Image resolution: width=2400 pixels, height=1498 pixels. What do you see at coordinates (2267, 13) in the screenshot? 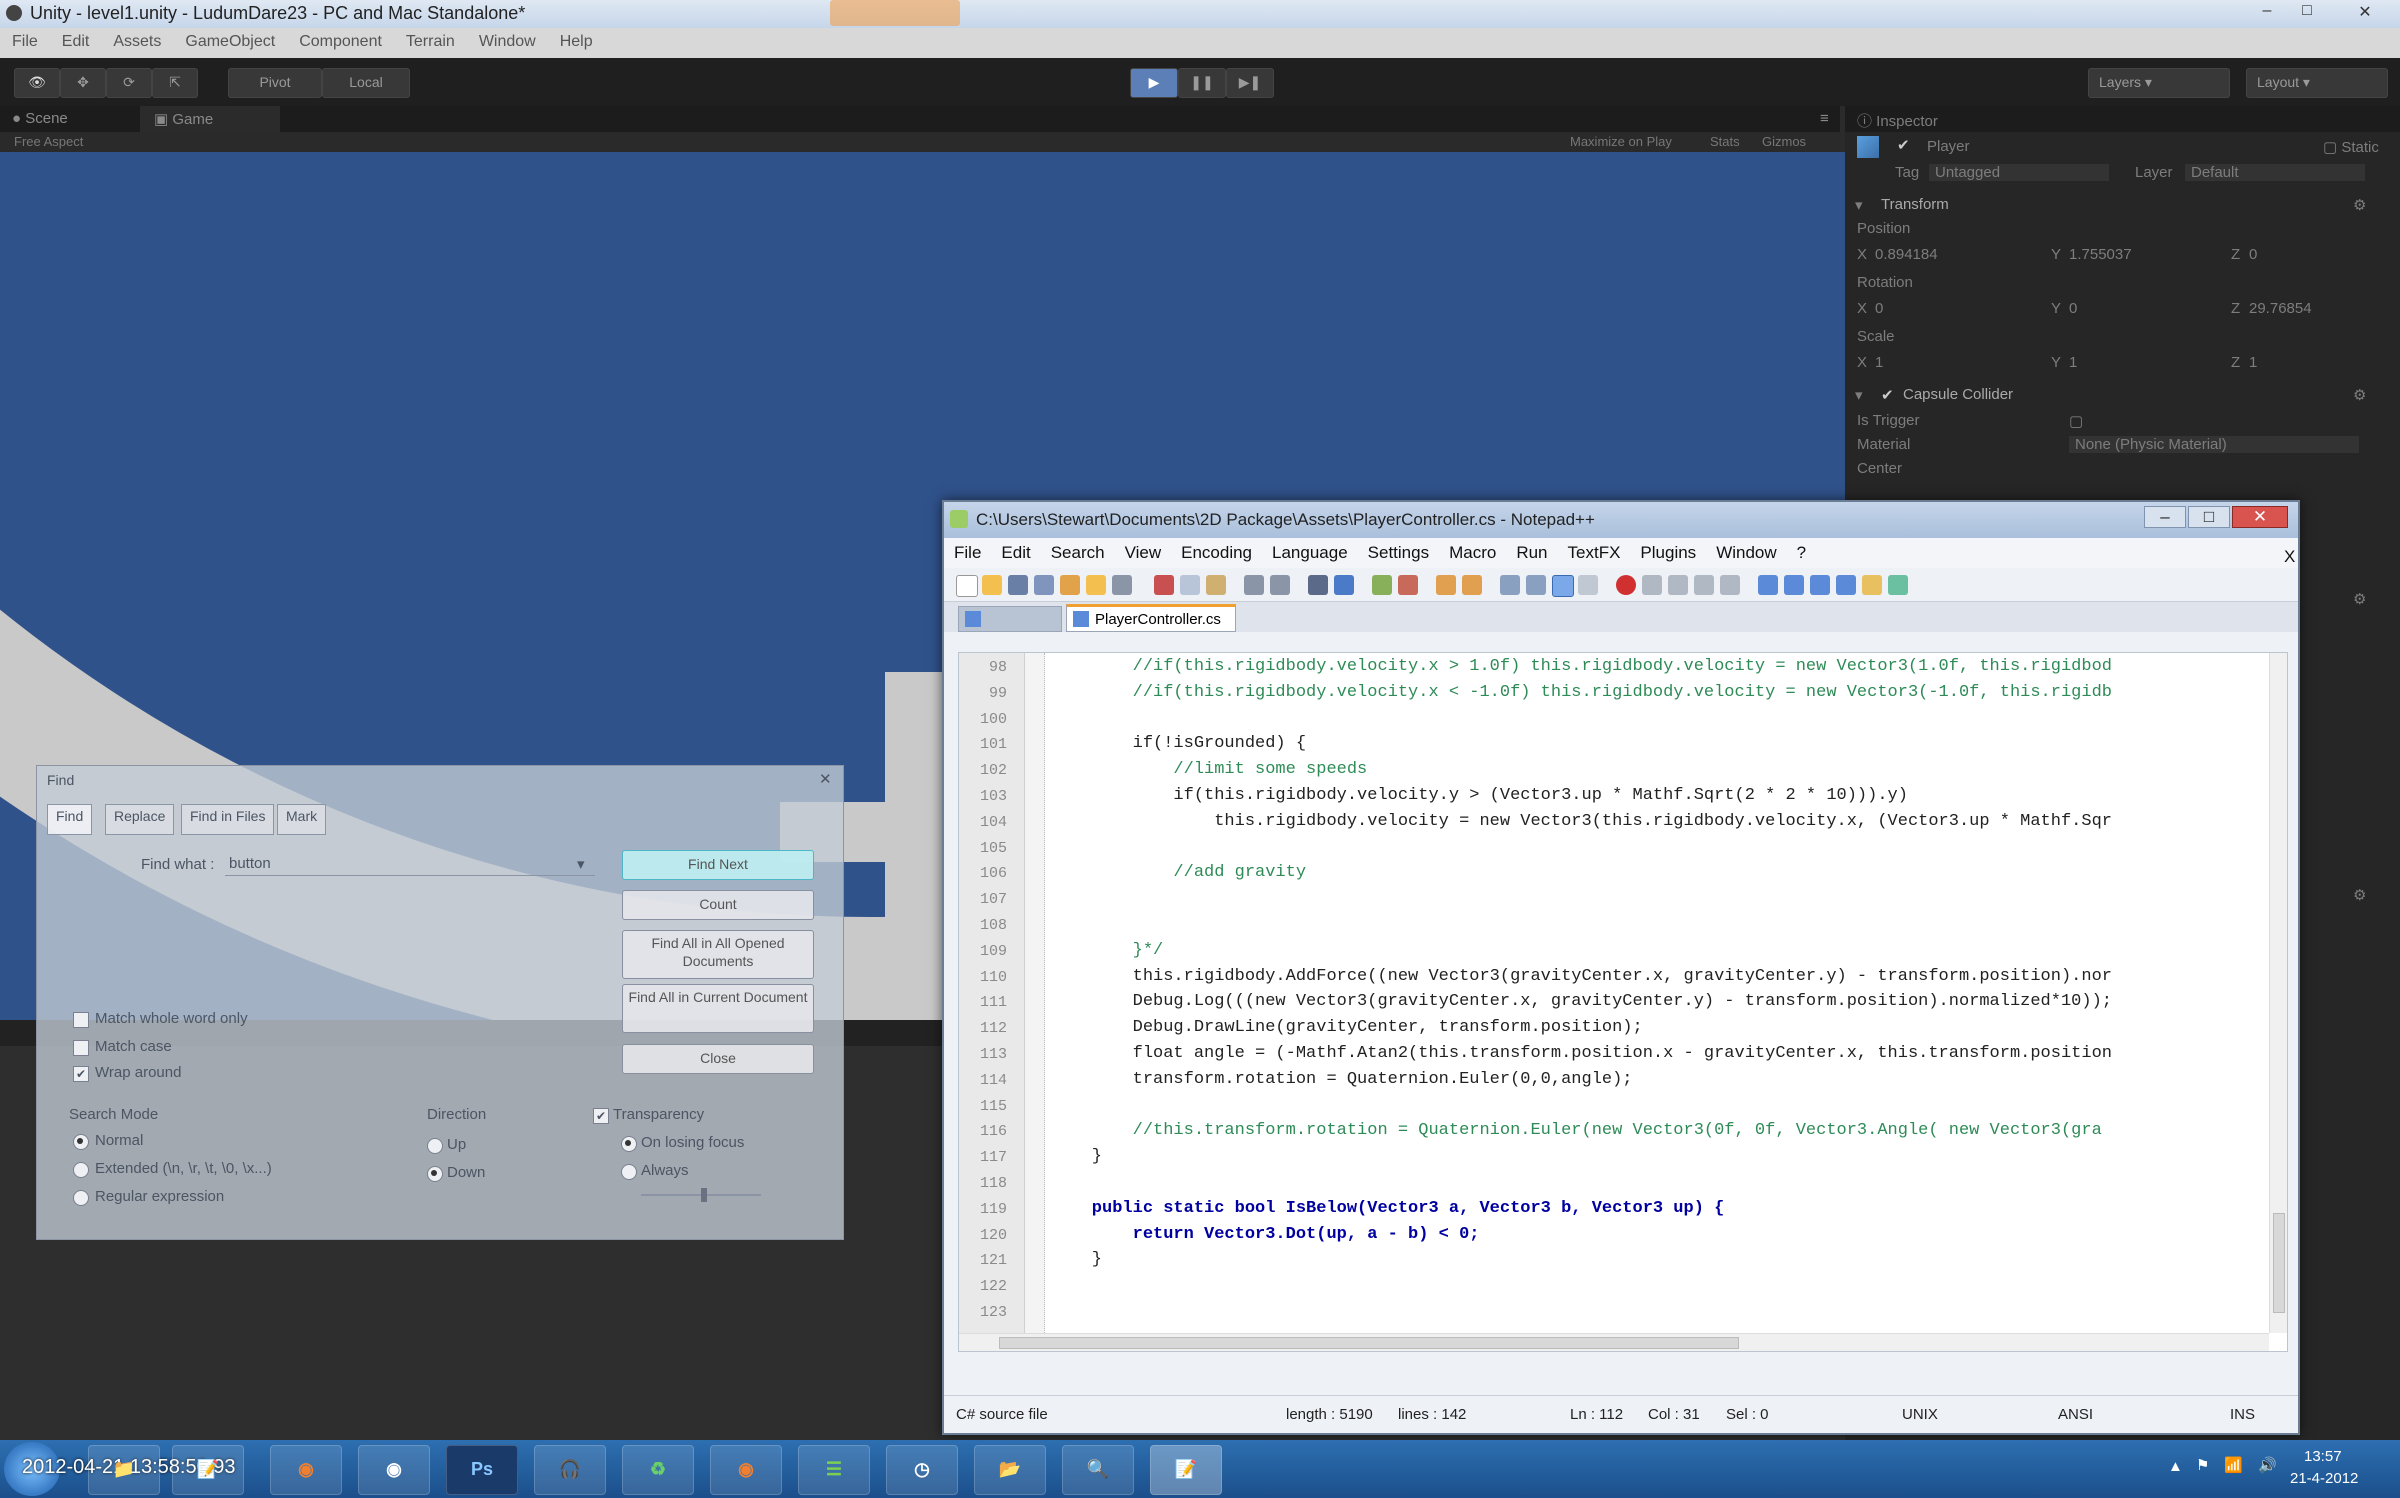
I see `minimize-button: –` at bounding box center [2267, 13].